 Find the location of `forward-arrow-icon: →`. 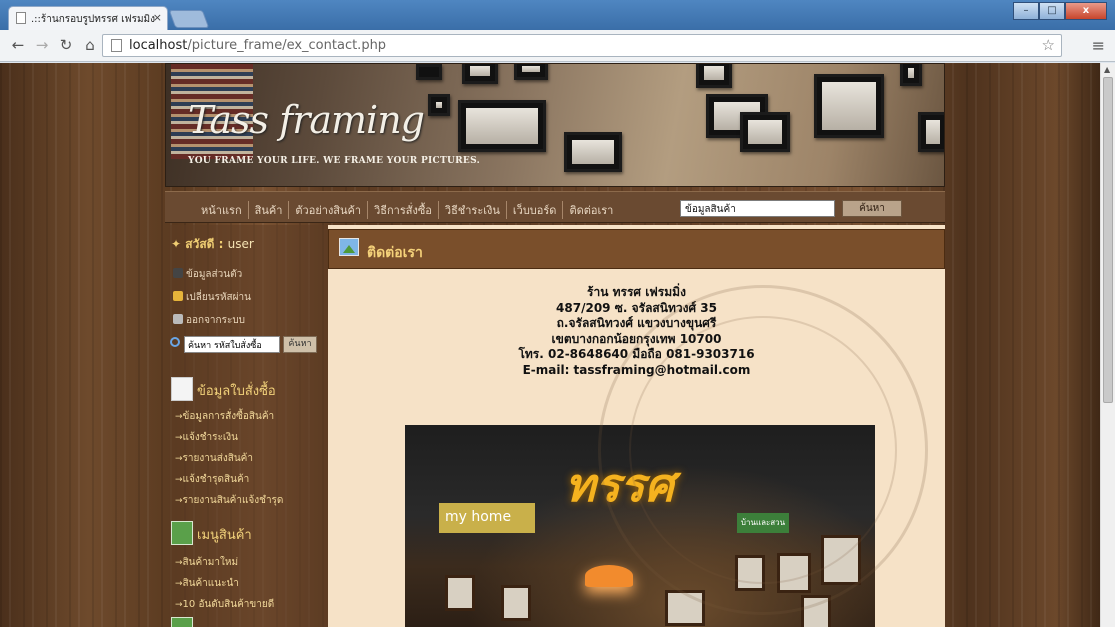

forward-arrow-icon: → is located at coordinates (42, 45).